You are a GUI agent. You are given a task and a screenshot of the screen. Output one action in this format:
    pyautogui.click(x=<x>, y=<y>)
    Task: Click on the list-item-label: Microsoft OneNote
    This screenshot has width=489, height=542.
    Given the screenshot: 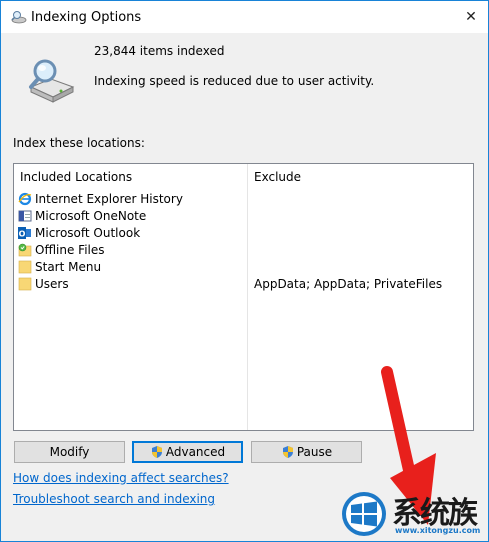 What is the action you would take?
    pyautogui.click(x=91, y=215)
    